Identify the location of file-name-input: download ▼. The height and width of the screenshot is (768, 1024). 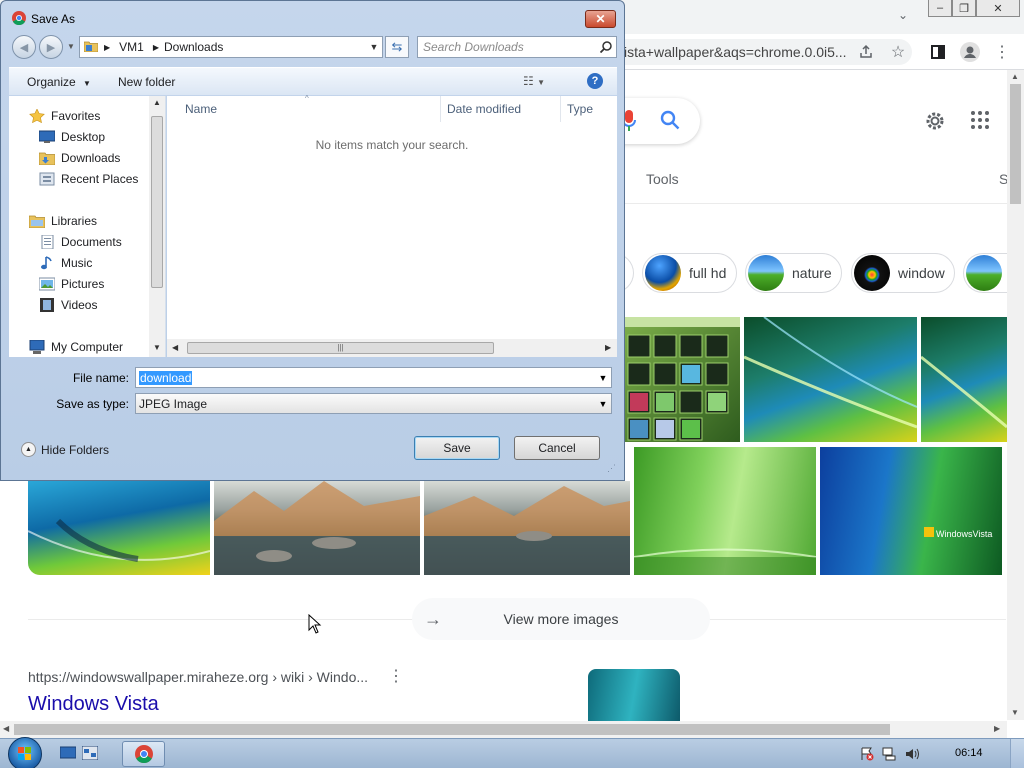
(373, 377).